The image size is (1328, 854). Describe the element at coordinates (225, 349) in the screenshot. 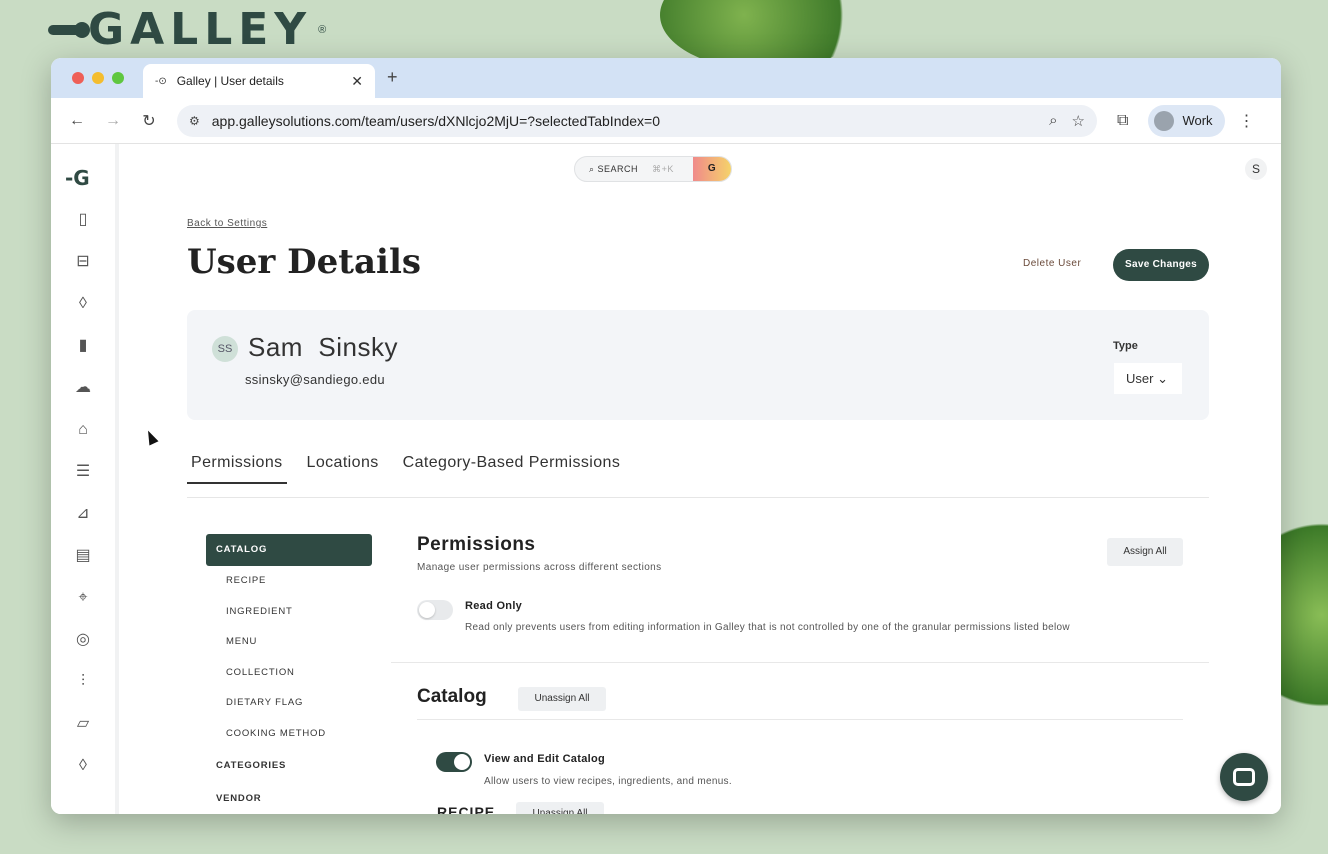

I see `user-avatar: SS` at that location.